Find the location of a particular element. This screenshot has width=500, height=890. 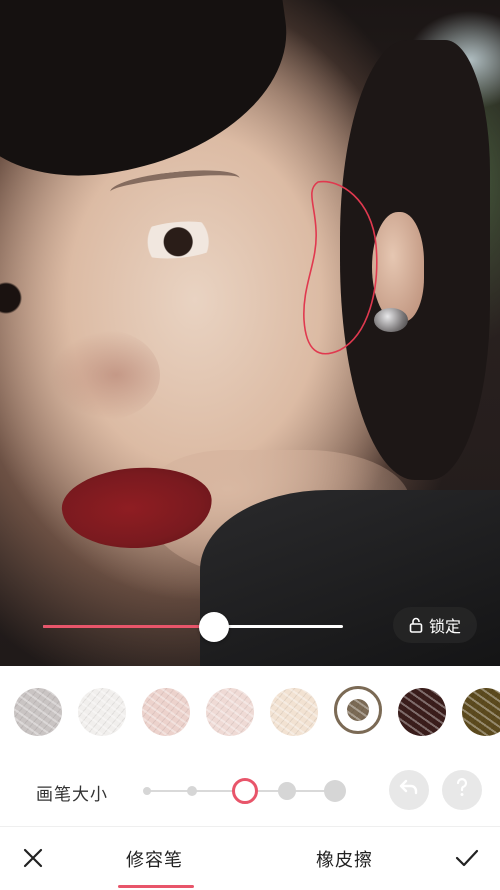

swatch-champagne-icon is located at coordinates (294, 712).